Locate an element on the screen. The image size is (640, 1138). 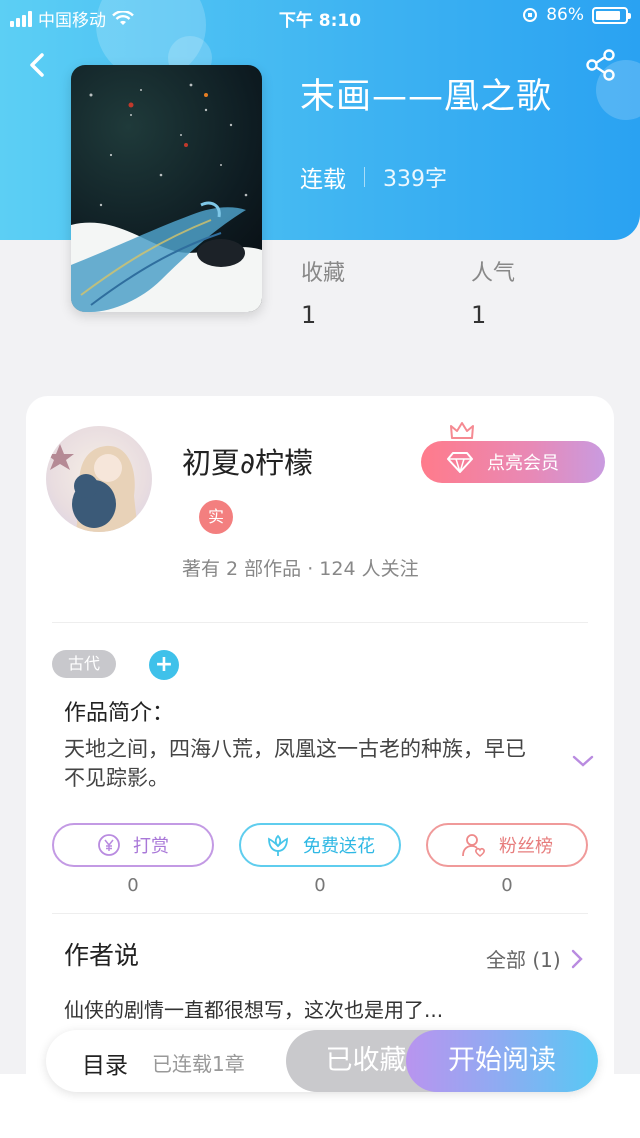
author-says-all-link: 全部 (1) is located at coordinates (534, 958).